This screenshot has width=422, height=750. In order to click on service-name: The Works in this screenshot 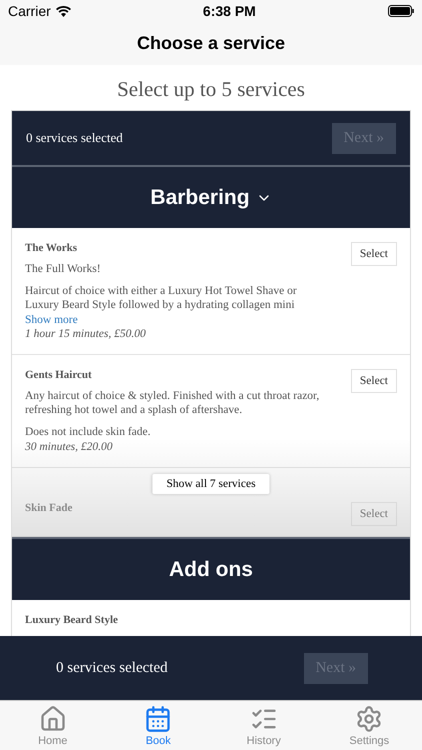, I will do `click(51, 248)`.